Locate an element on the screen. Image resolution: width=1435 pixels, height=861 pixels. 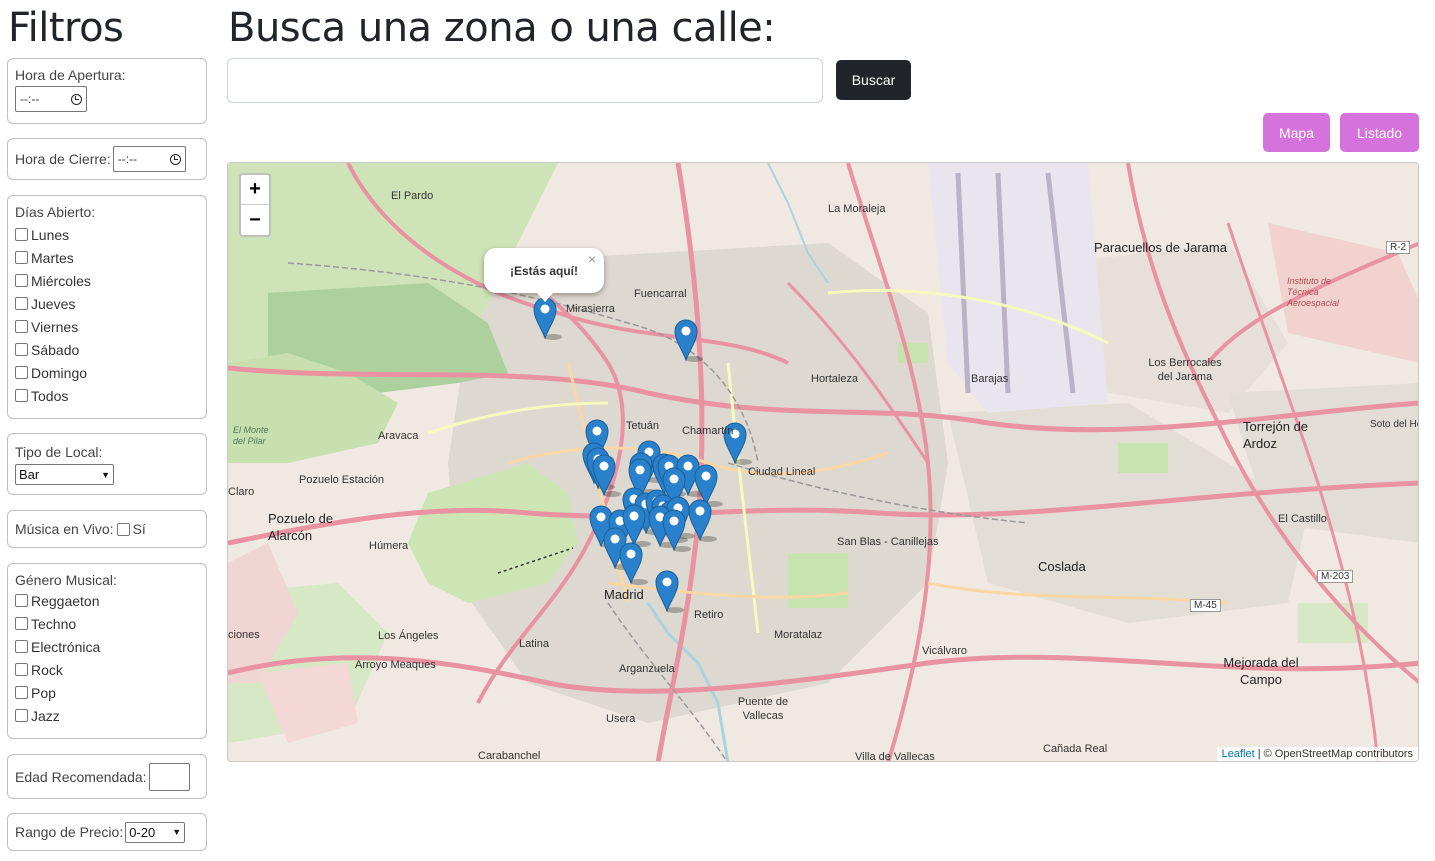
genre-option-electronica: Electrónica is located at coordinates (107, 646).